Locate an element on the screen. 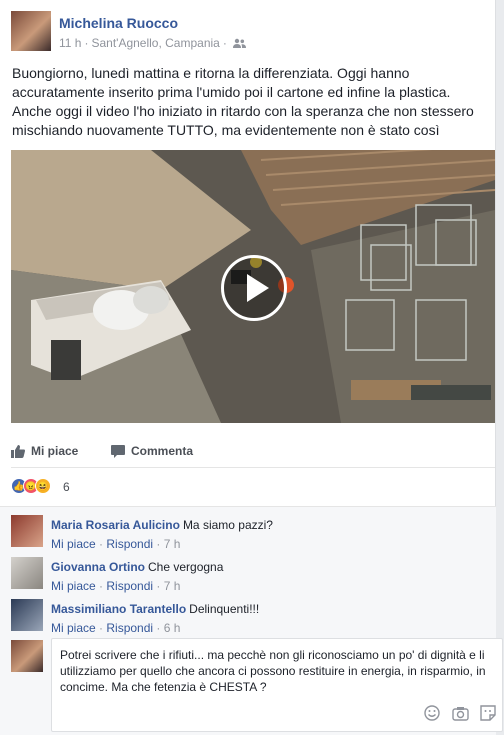  author-name: Michelina Ruocco is located at coordinates (118, 23).